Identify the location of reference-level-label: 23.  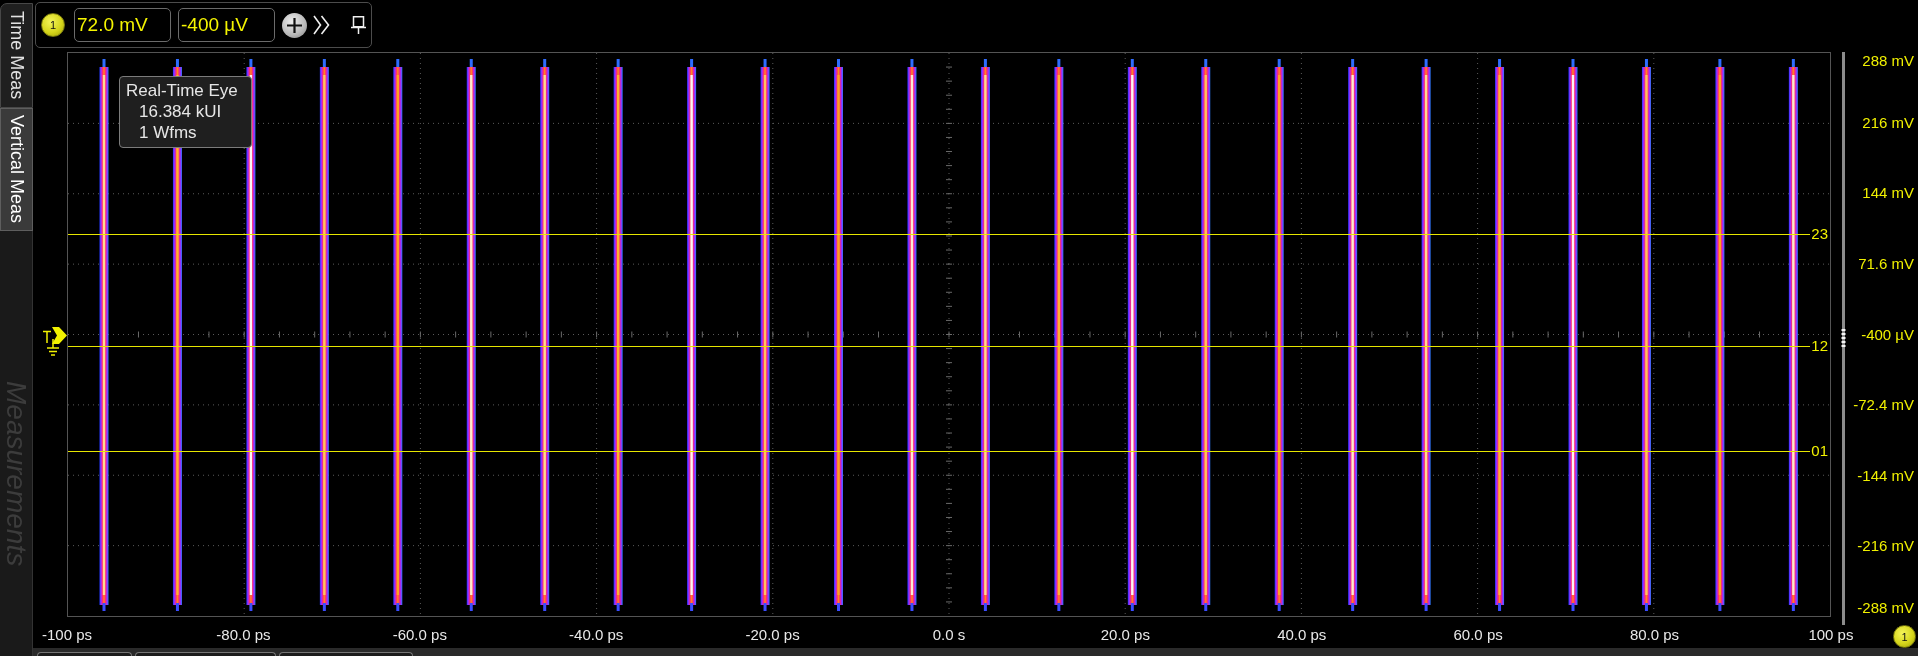
(1819, 234).